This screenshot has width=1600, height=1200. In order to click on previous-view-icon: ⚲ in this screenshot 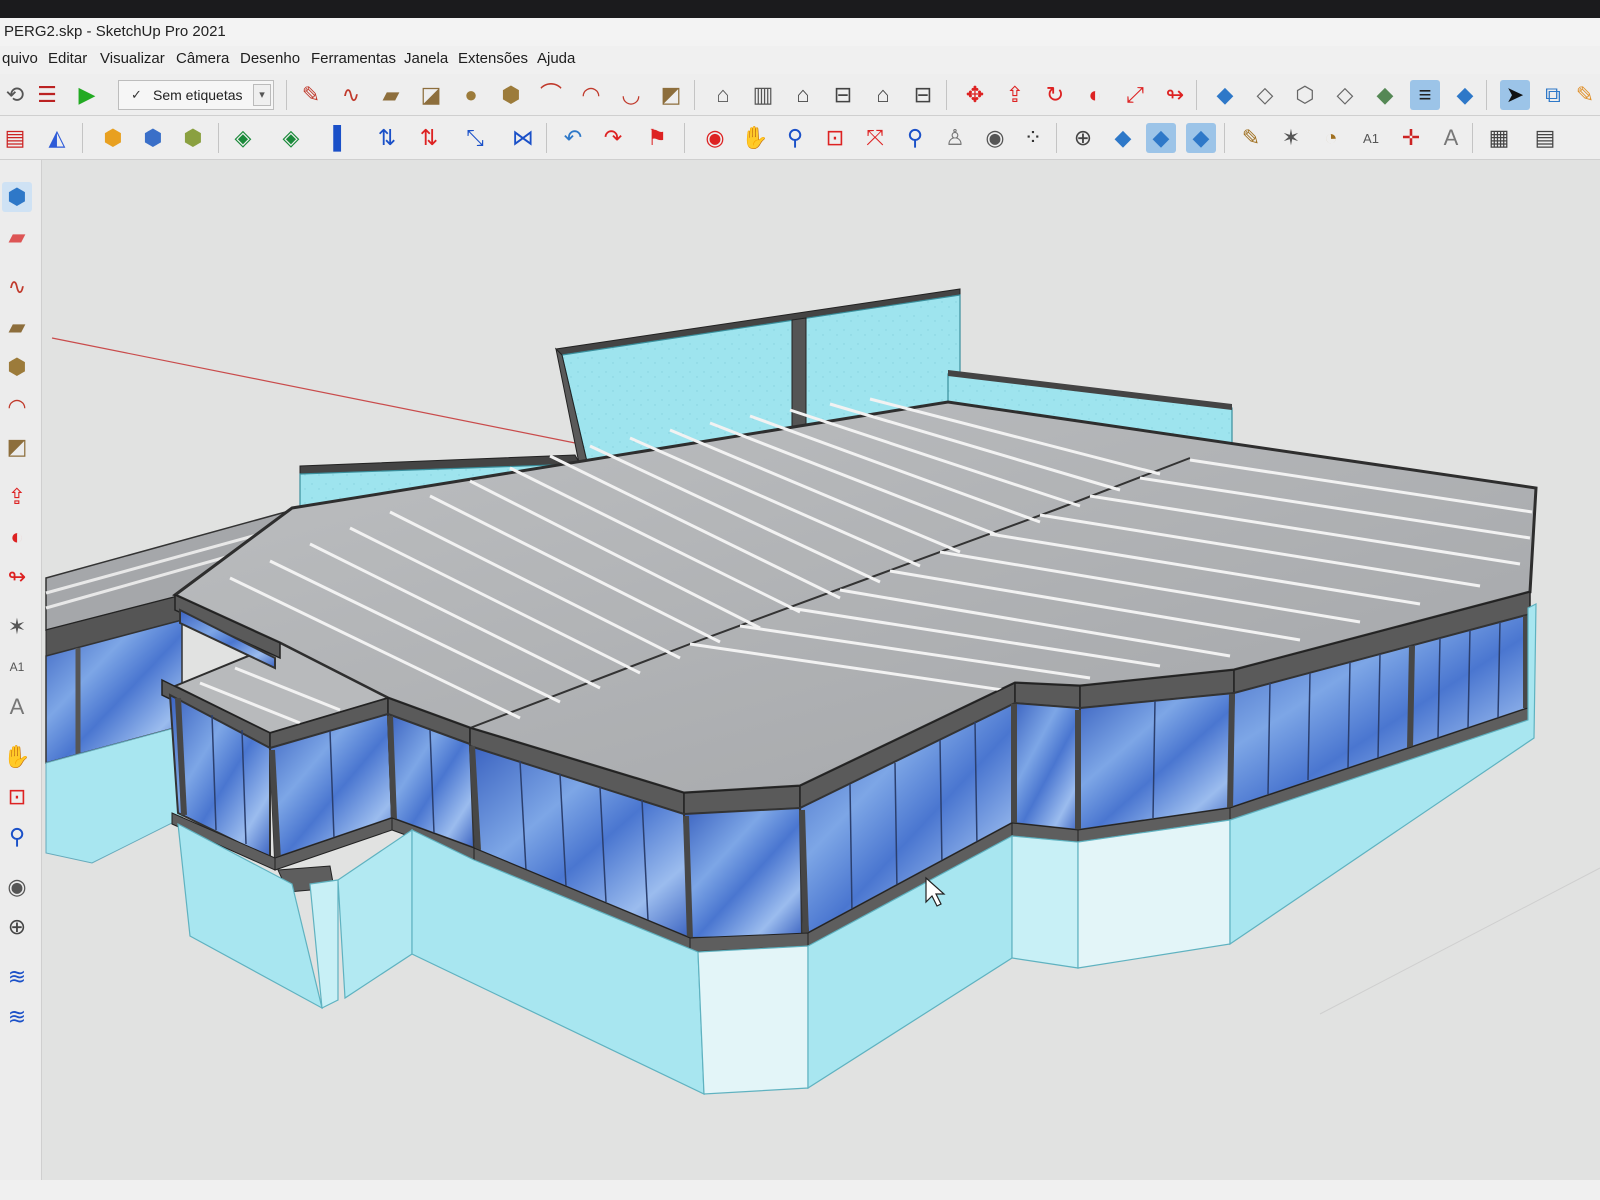, I will do `click(915, 138)`.